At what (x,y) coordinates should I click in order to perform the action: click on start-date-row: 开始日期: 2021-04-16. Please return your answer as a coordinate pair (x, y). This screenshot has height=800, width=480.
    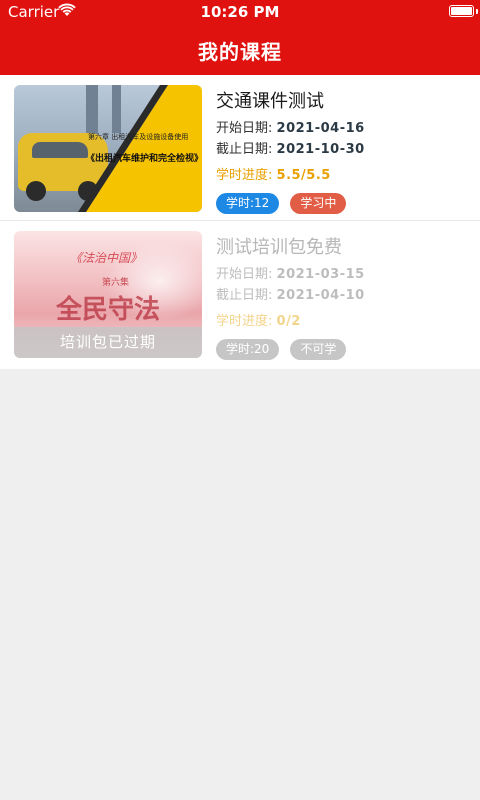
    Looking at the image, I should click on (290, 126).